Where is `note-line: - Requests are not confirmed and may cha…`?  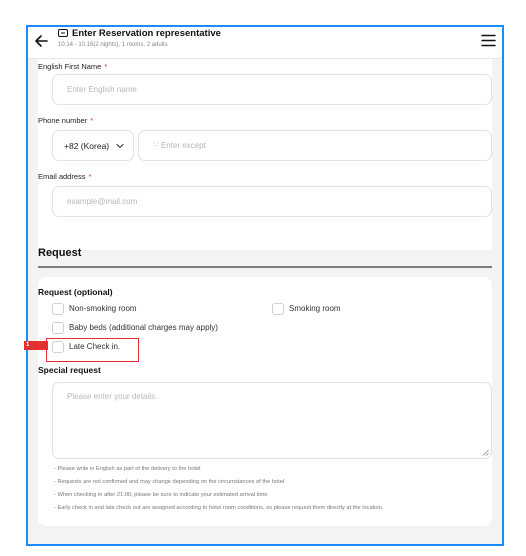
note-line: - Requests are not confirmed and may cha… is located at coordinates (170, 482).